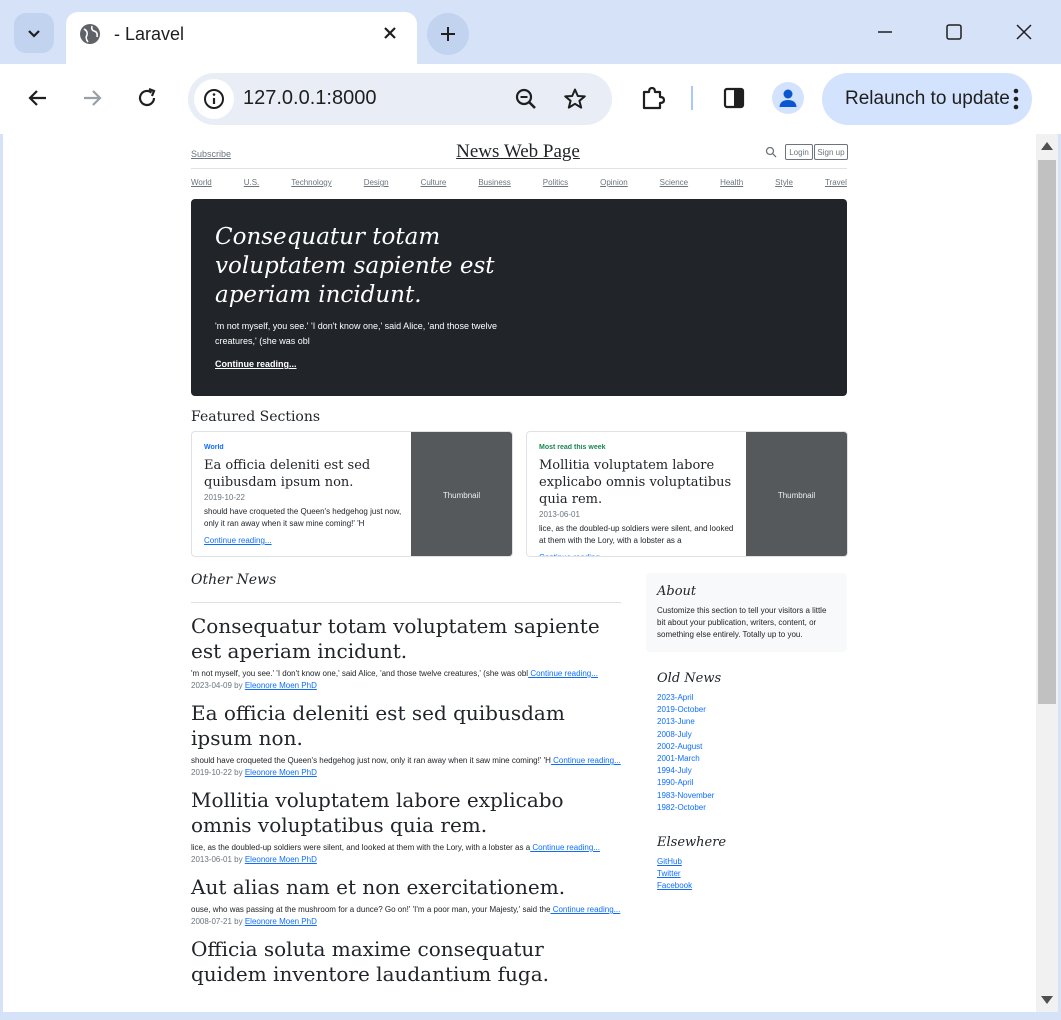 This screenshot has width=1061, height=1020. Describe the element at coordinates (214, 99) in the screenshot. I see `site-info-button` at that location.